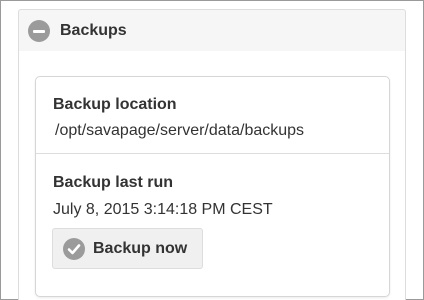 The image size is (424, 300). What do you see at coordinates (115, 104) in the screenshot?
I see `backup-location-label: Backup location` at bounding box center [115, 104].